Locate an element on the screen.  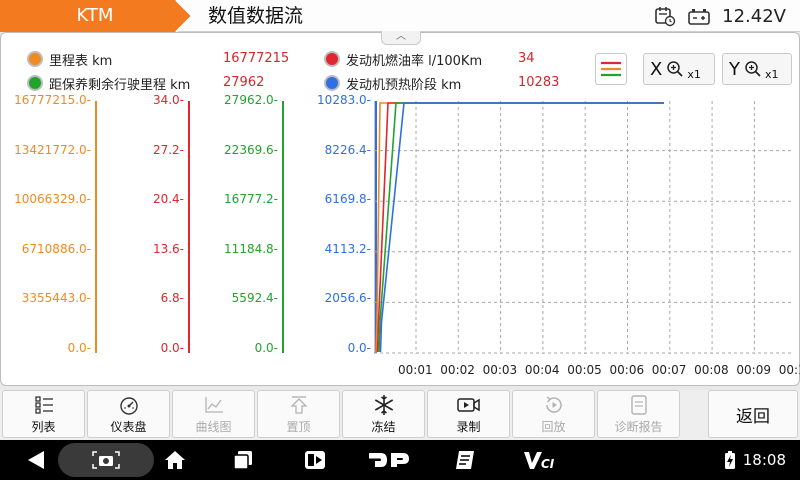
recent-apps-button is located at coordinates (243, 460).